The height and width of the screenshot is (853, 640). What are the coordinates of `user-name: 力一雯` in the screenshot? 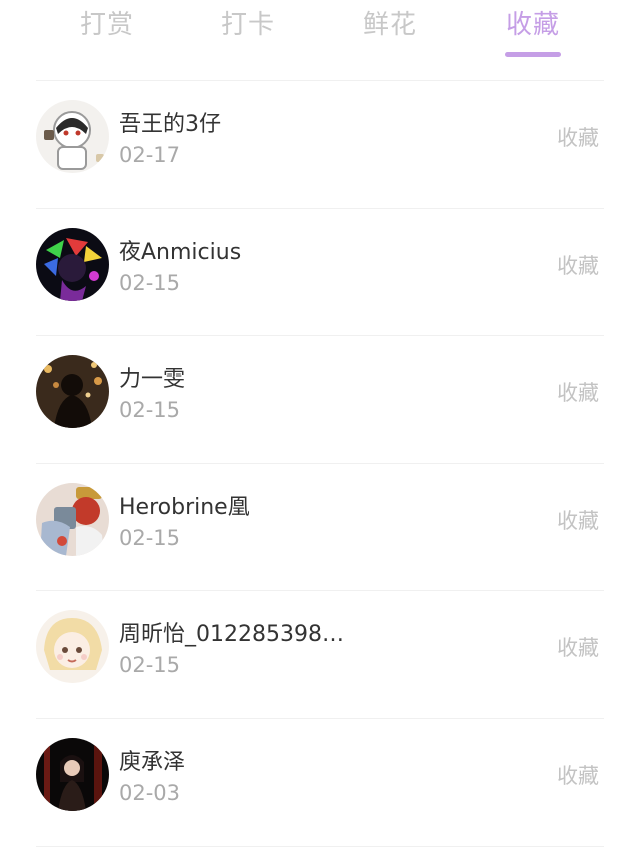 It's located at (152, 379).